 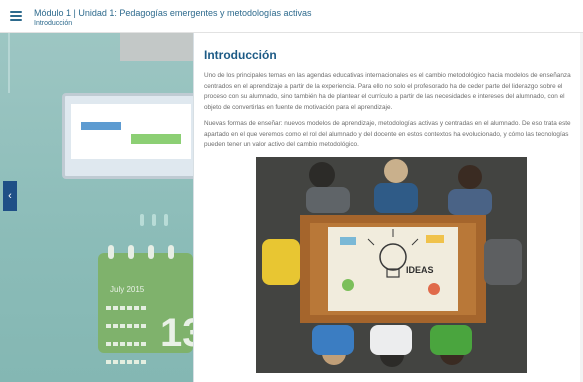 What do you see at coordinates (9, 63) in the screenshot?
I see `background-line` at bounding box center [9, 63].